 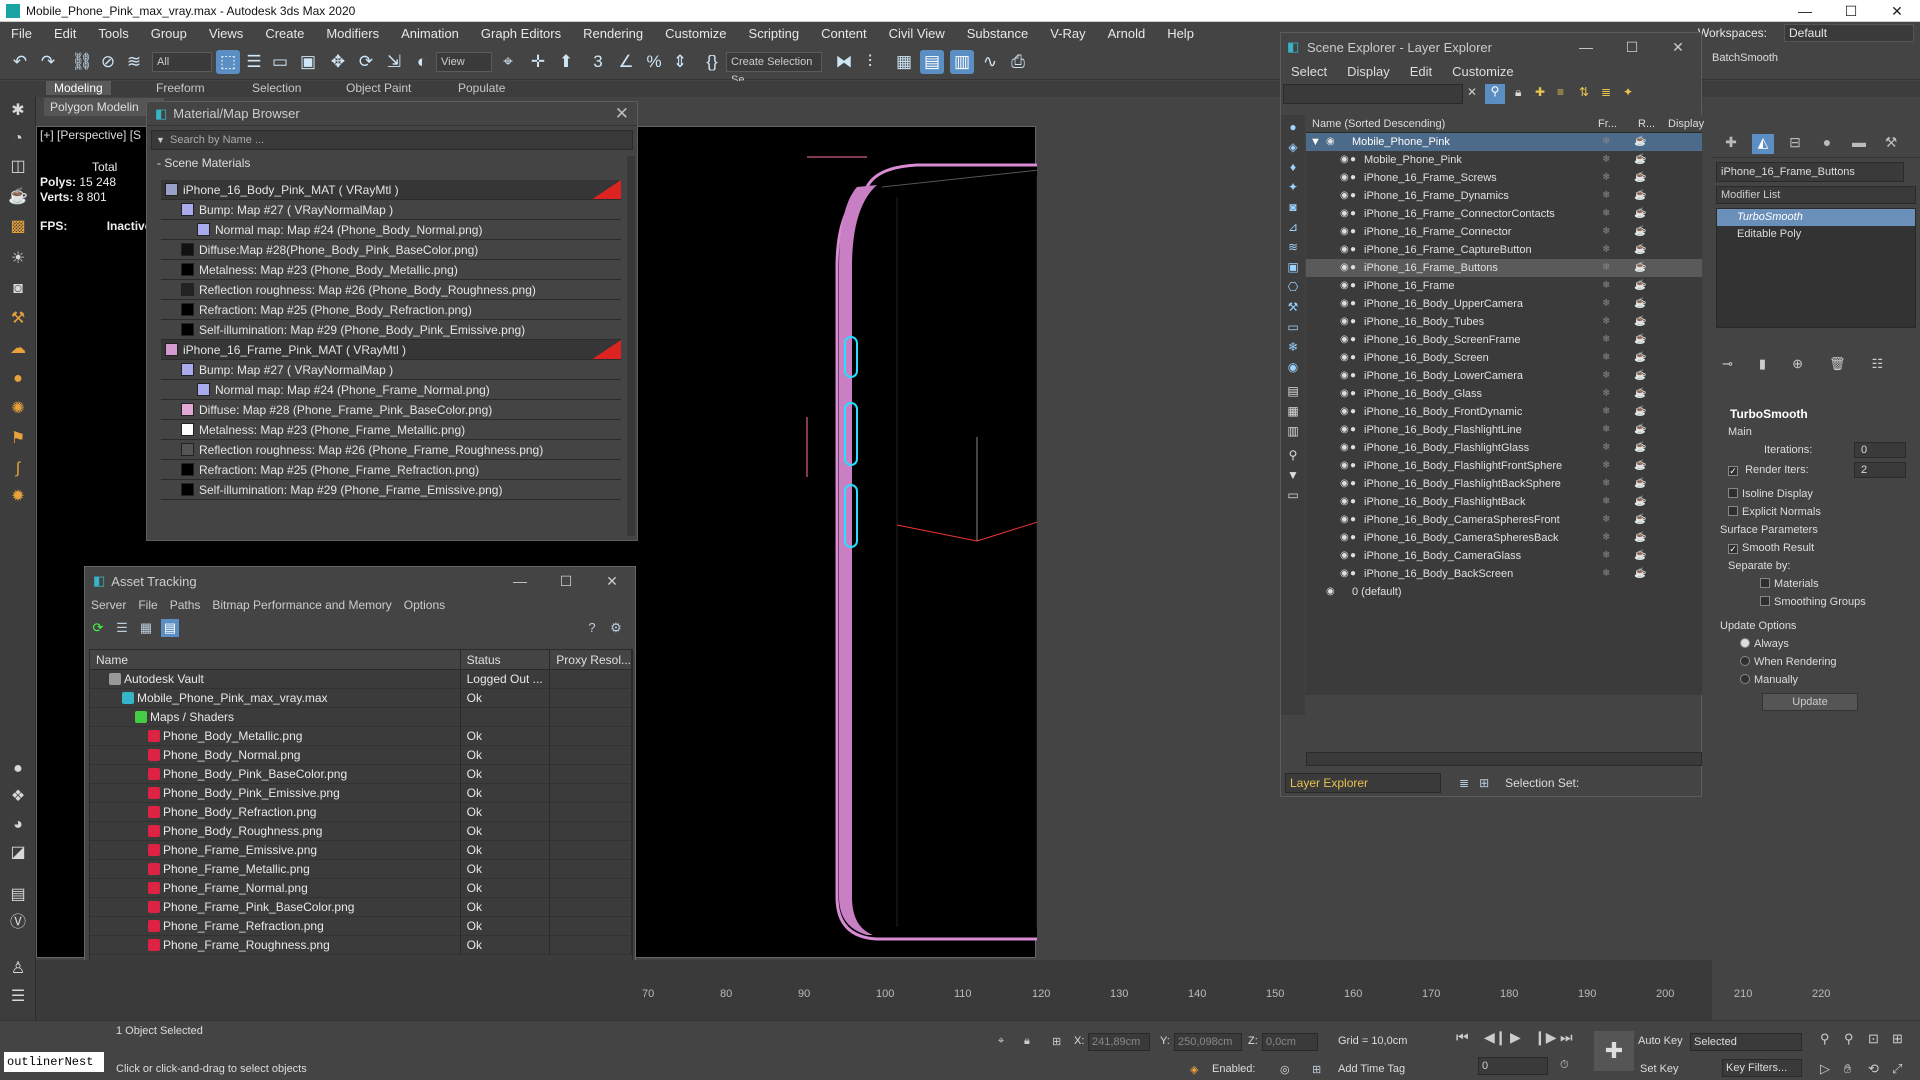 What do you see at coordinates (147, 605) in the screenshot?
I see `at-menu-file: File` at bounding box center [147, 605].